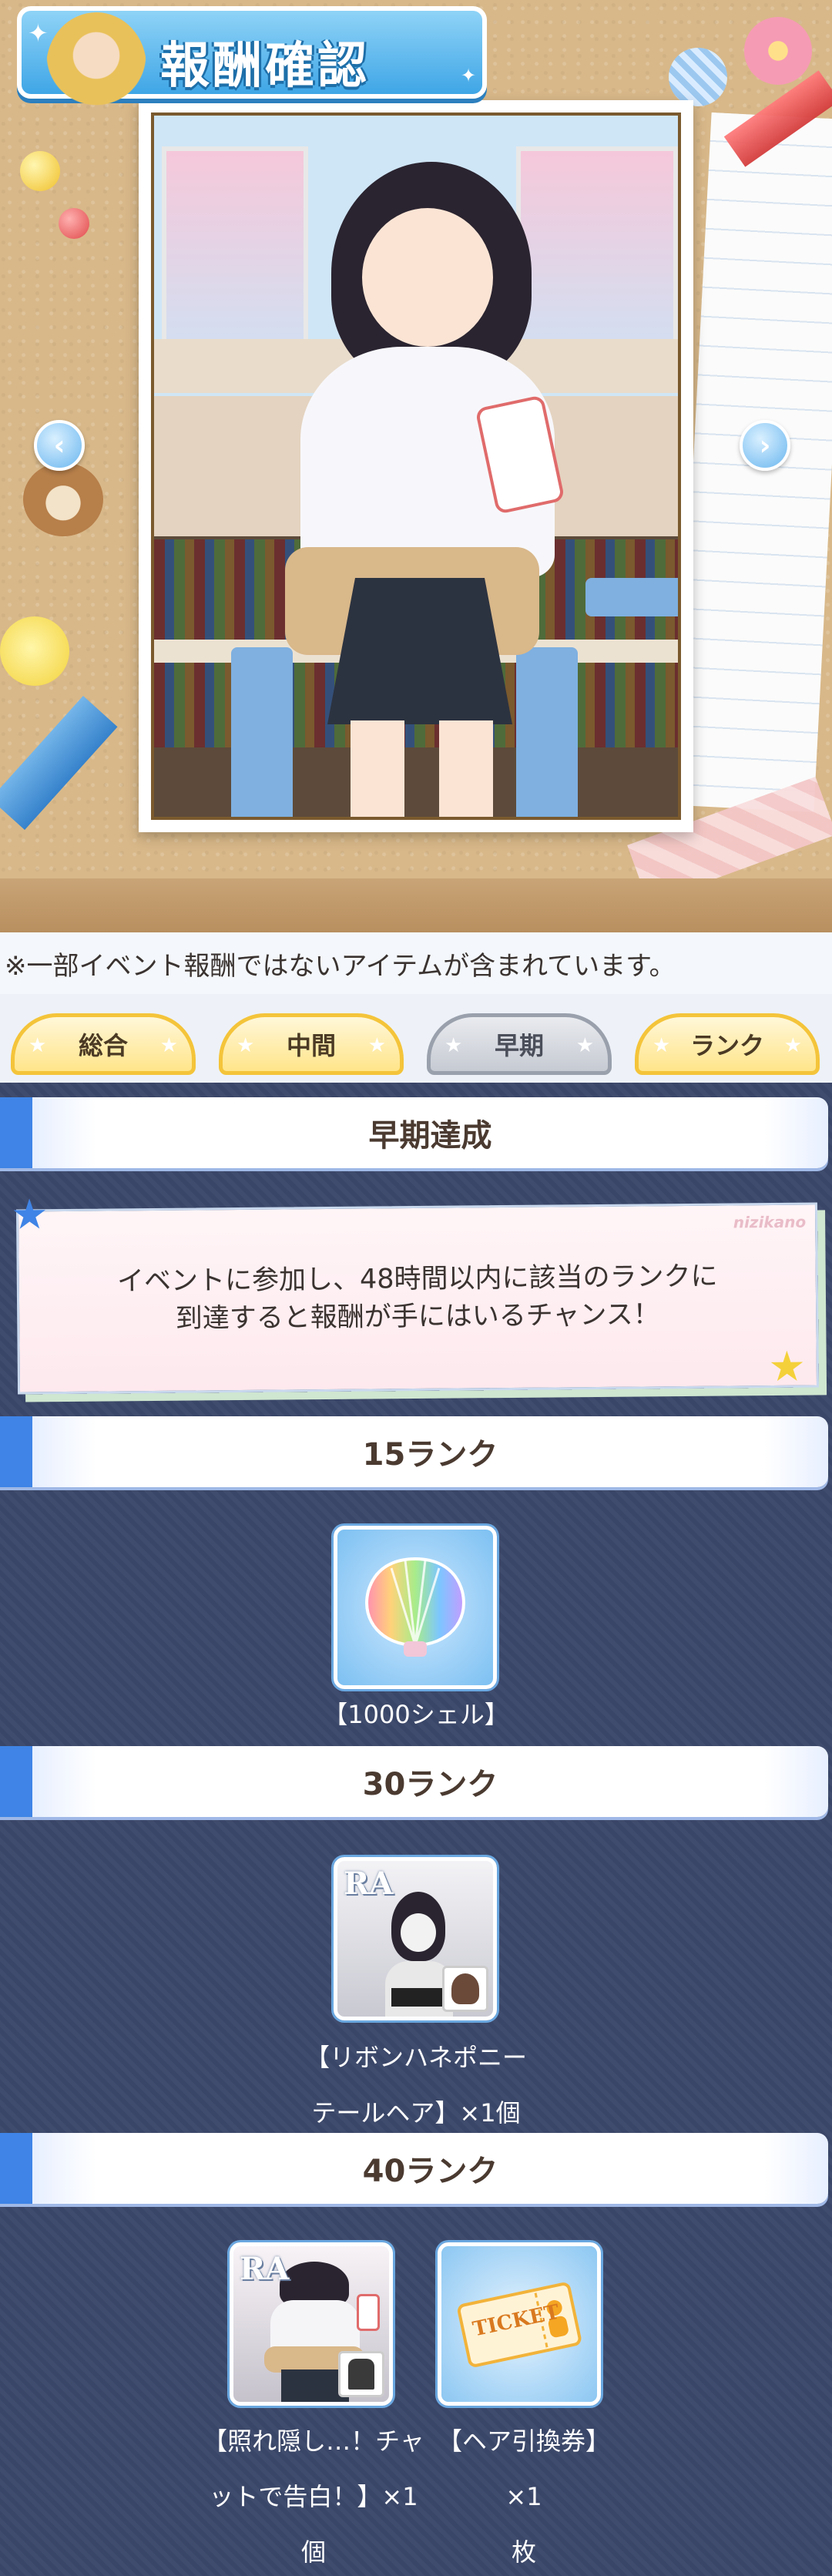 This screenshot has width=832, height=2576. Describe the element at coordinates (415, 2085) in the screenshot. I see `reward-item-label: 【リボンハネポニー テールヘア】×1個` at that location.